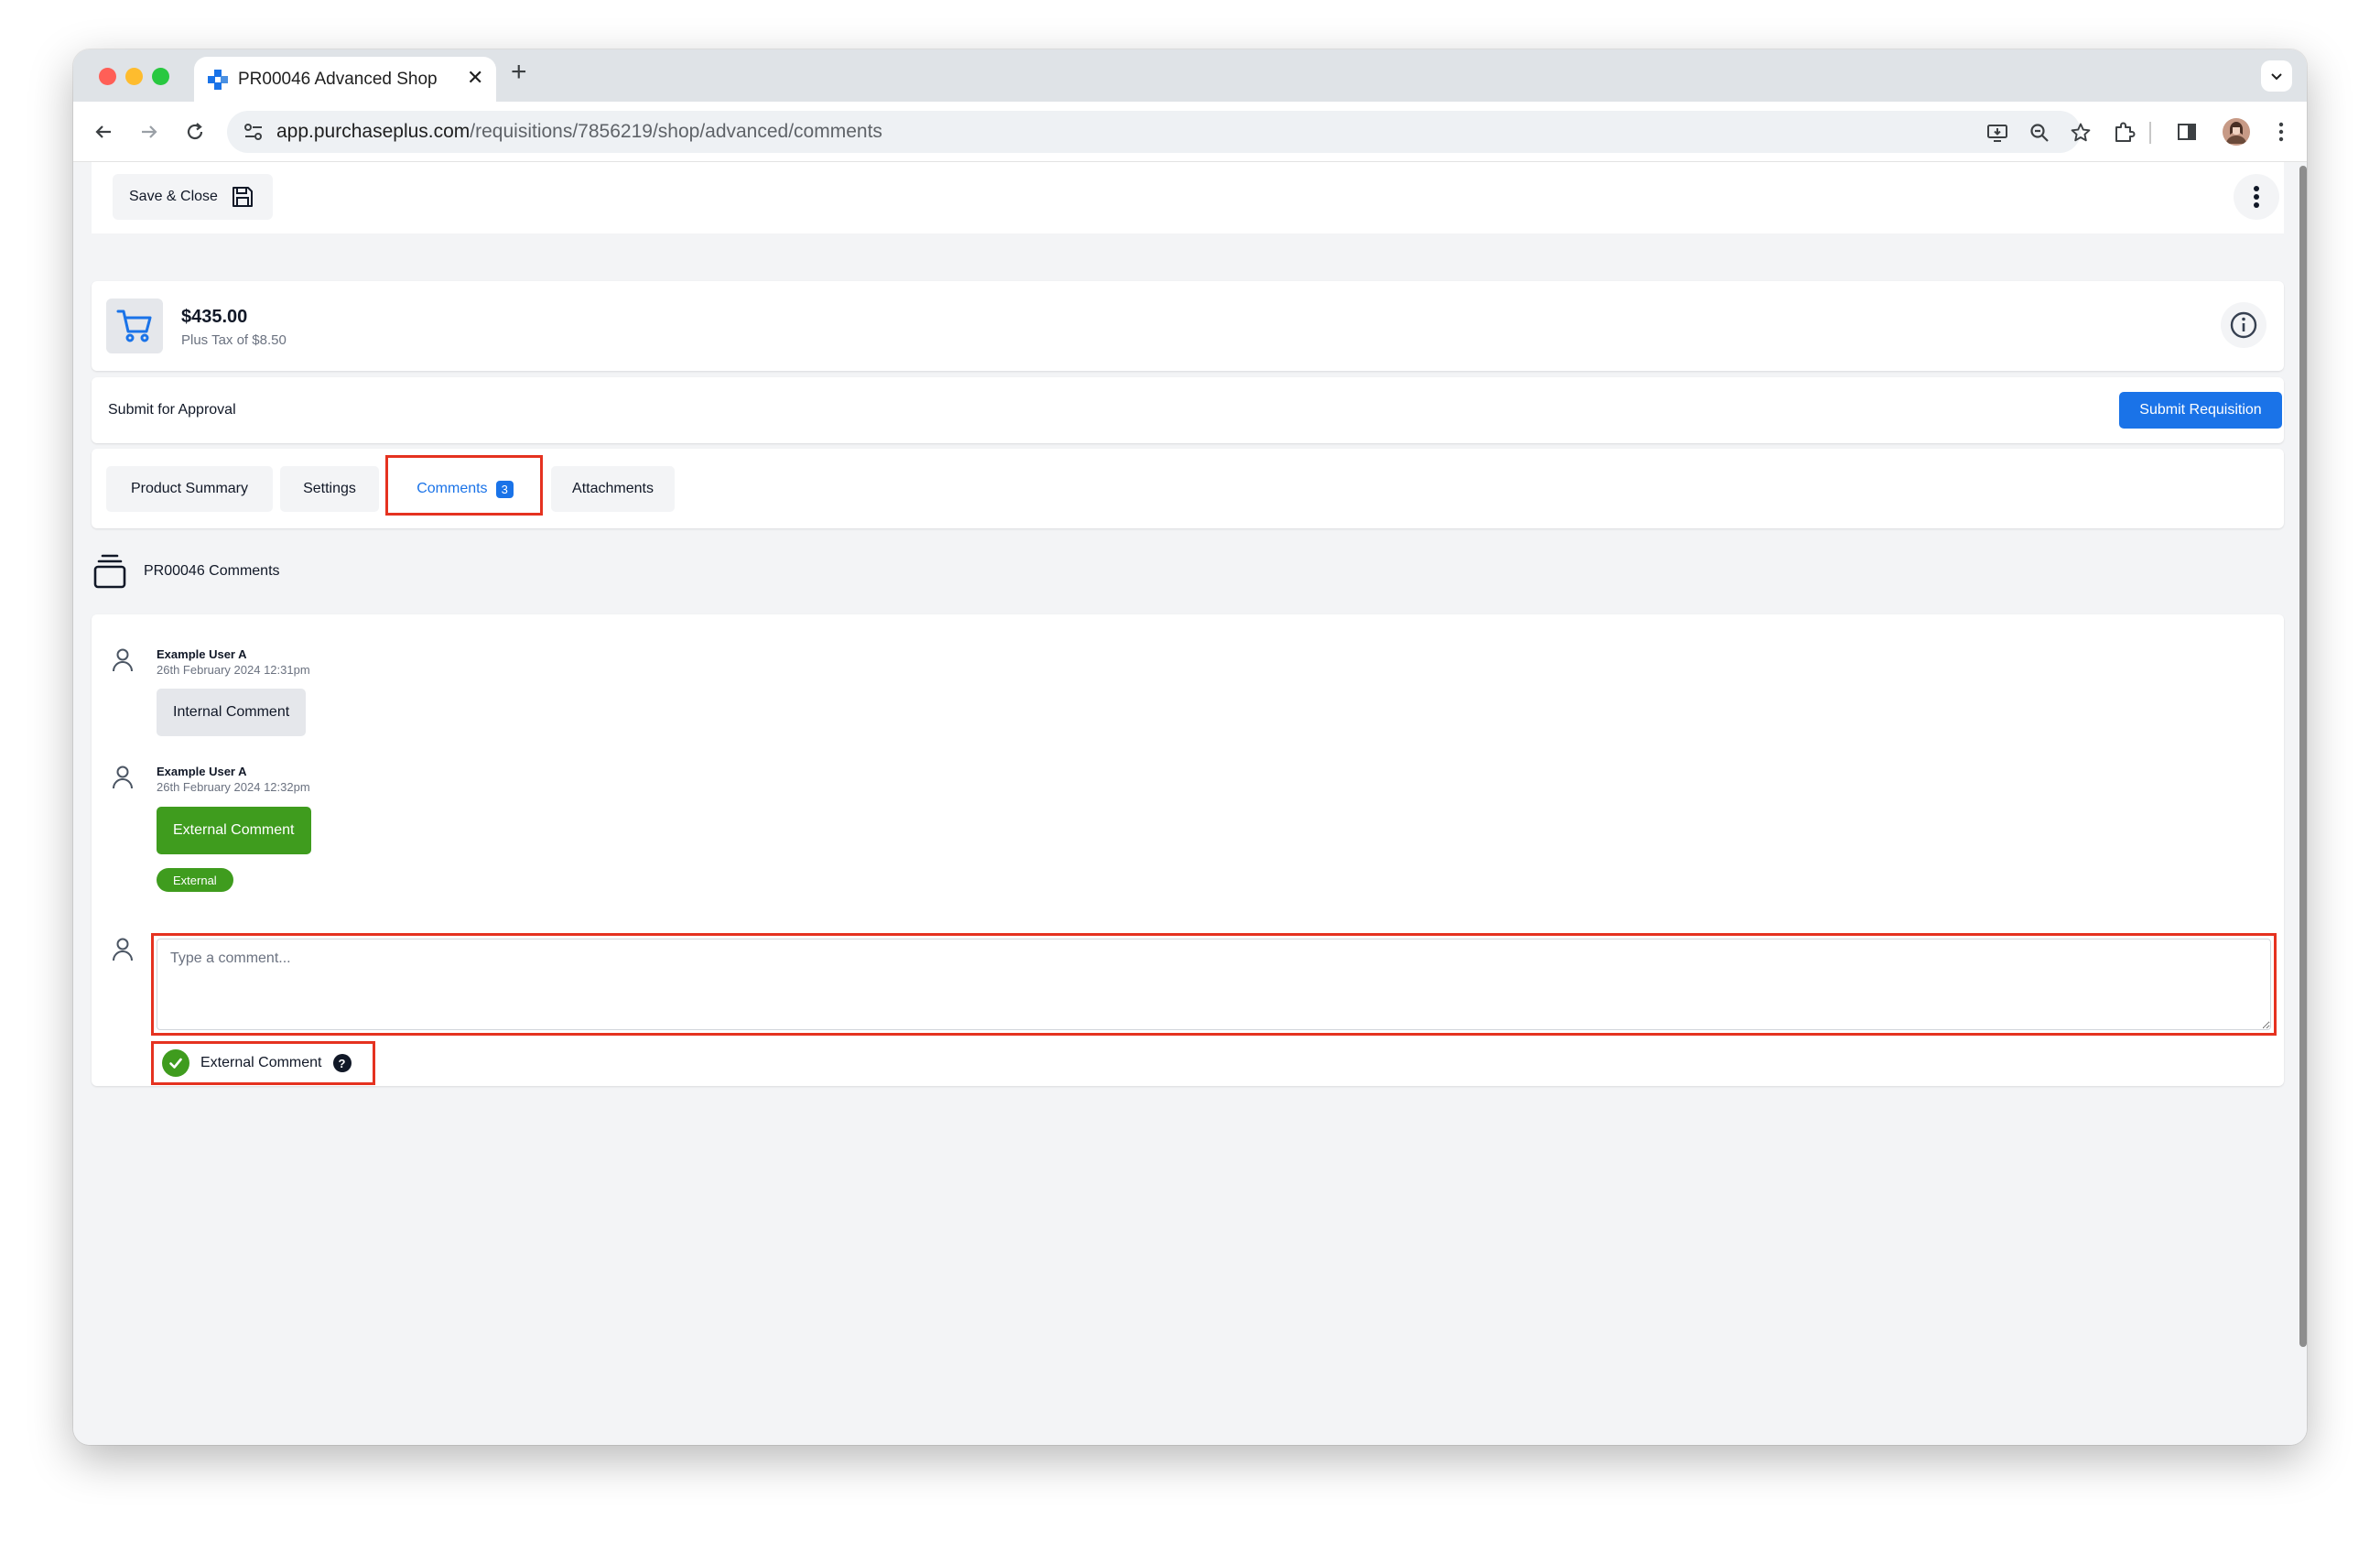 The width and height of the screenshot is (2380, 1542). What do you see at coordinates (160, 76) in the screenshot?
I see `maximize-window-button` at bounding box center [160, 76].